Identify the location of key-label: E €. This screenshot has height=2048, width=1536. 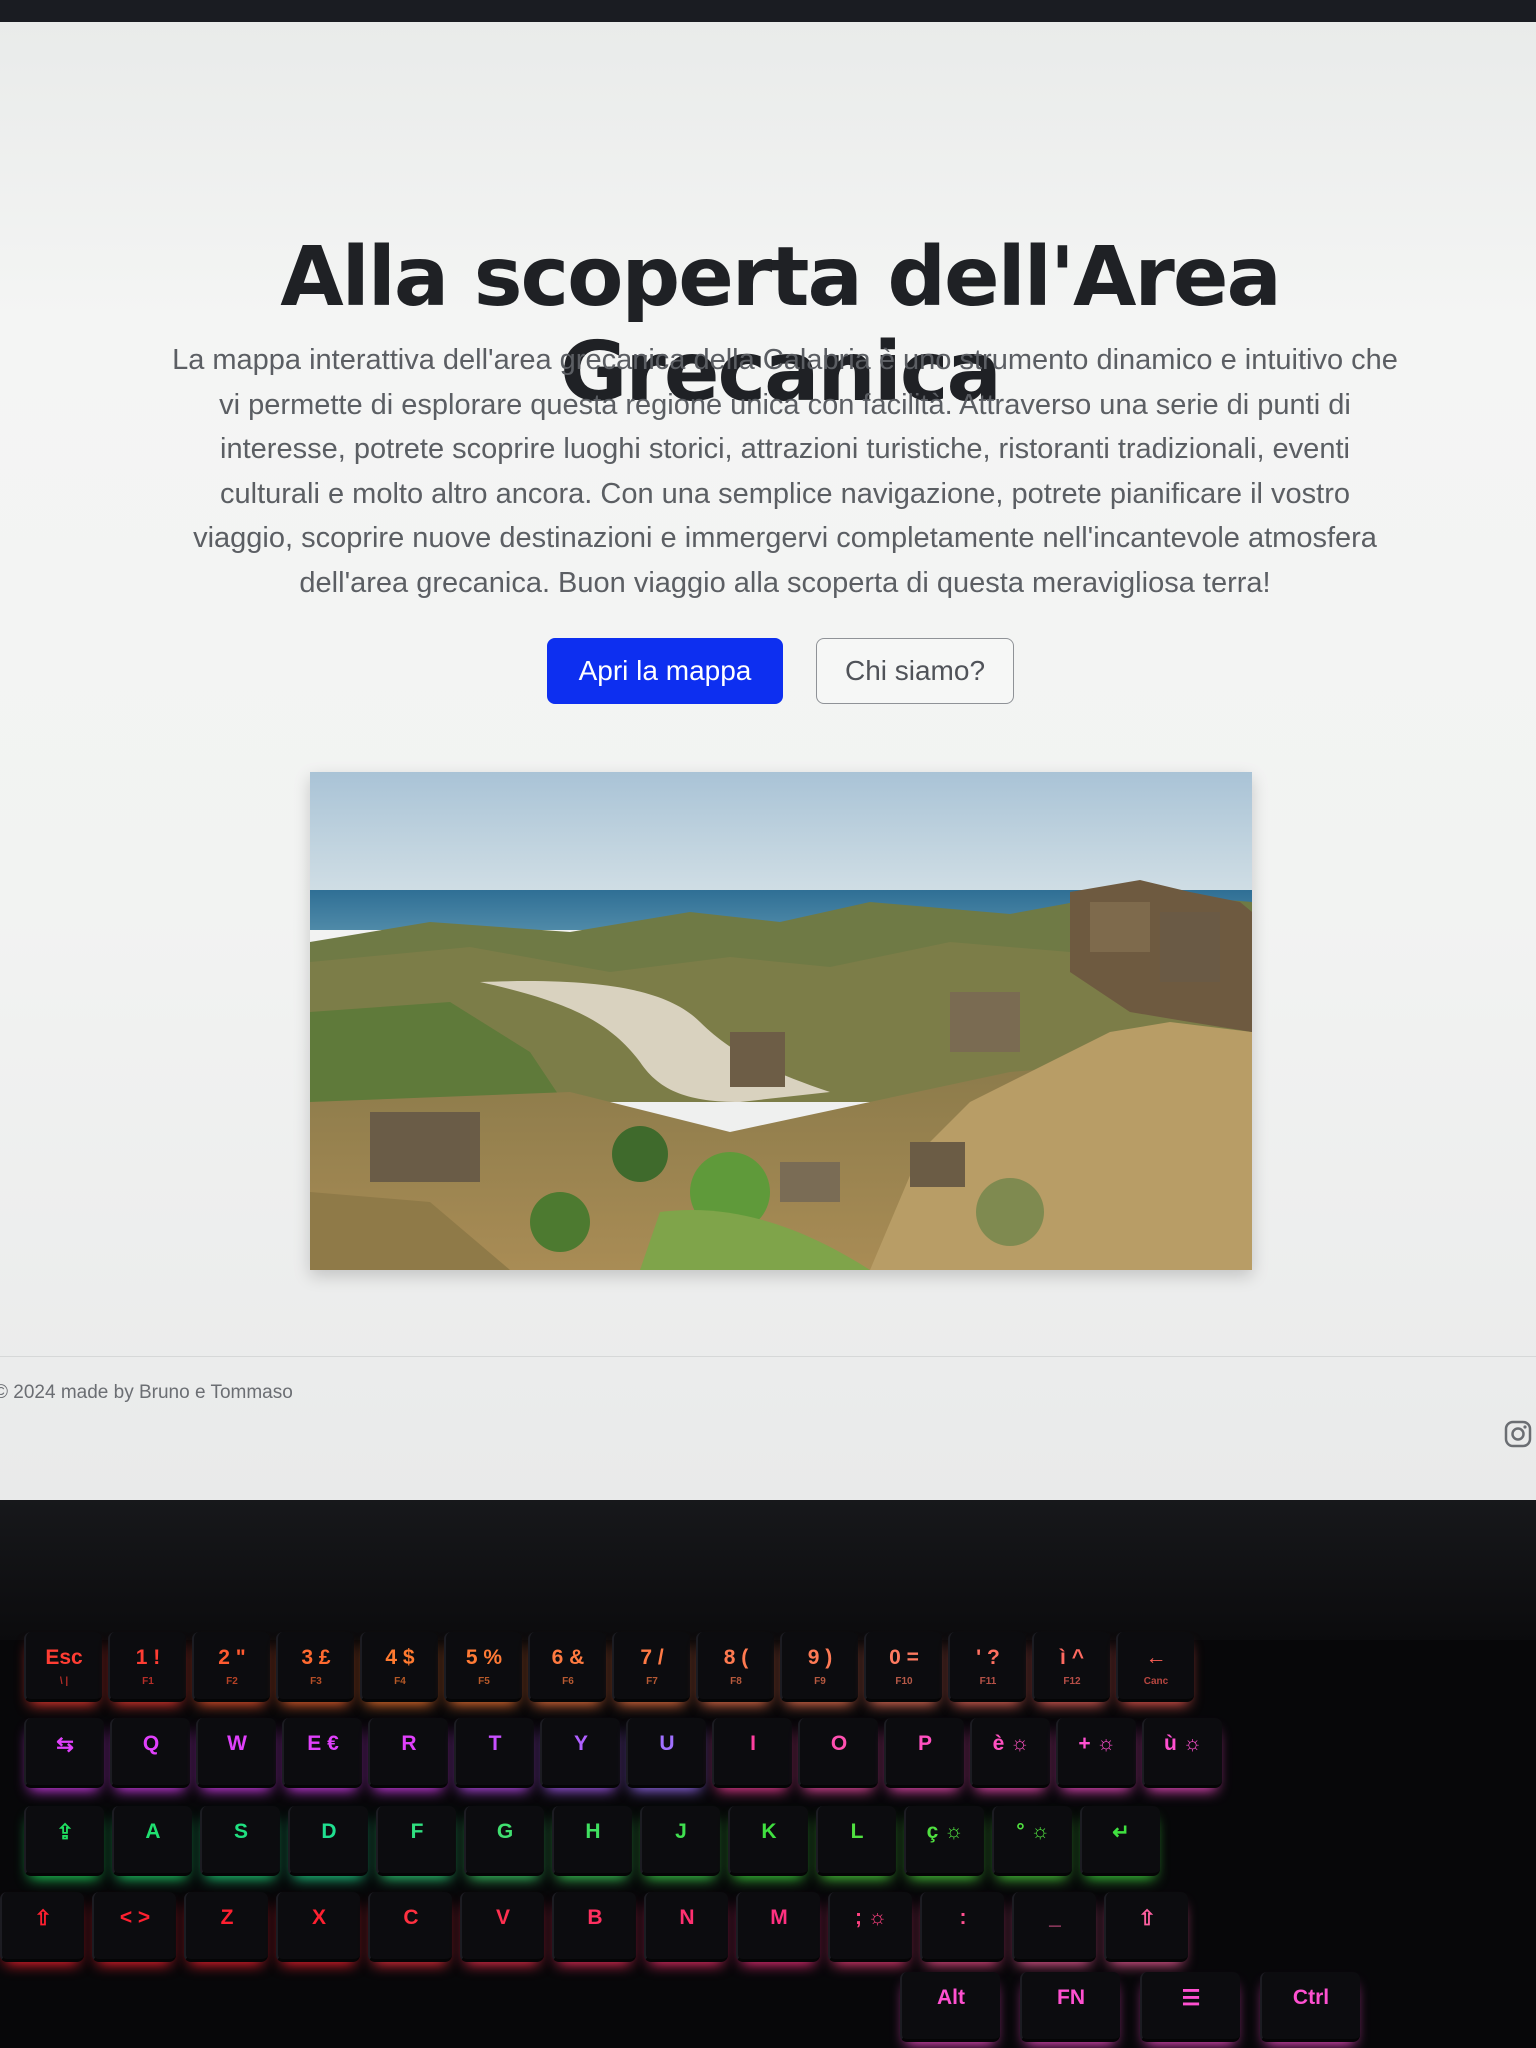
(323, 1743).